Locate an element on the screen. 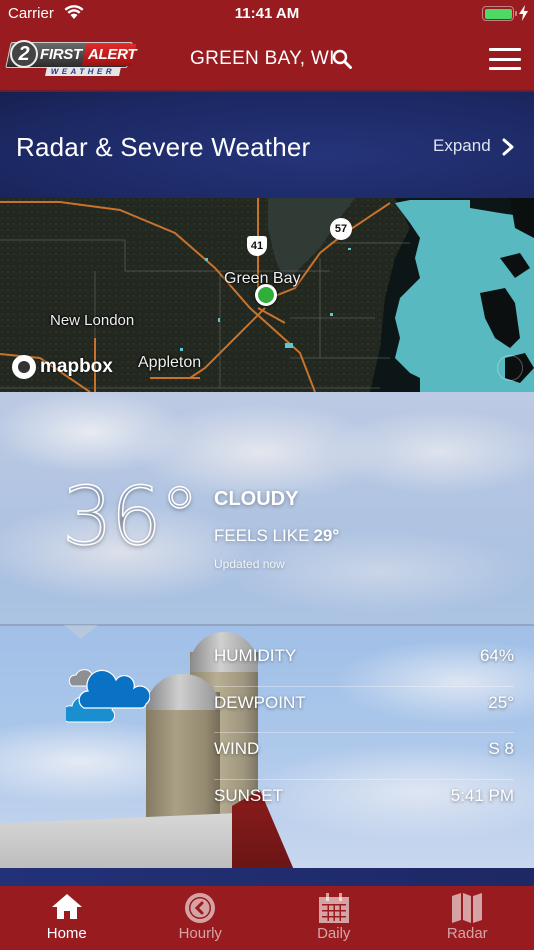 Image resolution: width=534 pixels, height=950 pixels. tab-hourly: Hourly is located at coordinates (201, 918).